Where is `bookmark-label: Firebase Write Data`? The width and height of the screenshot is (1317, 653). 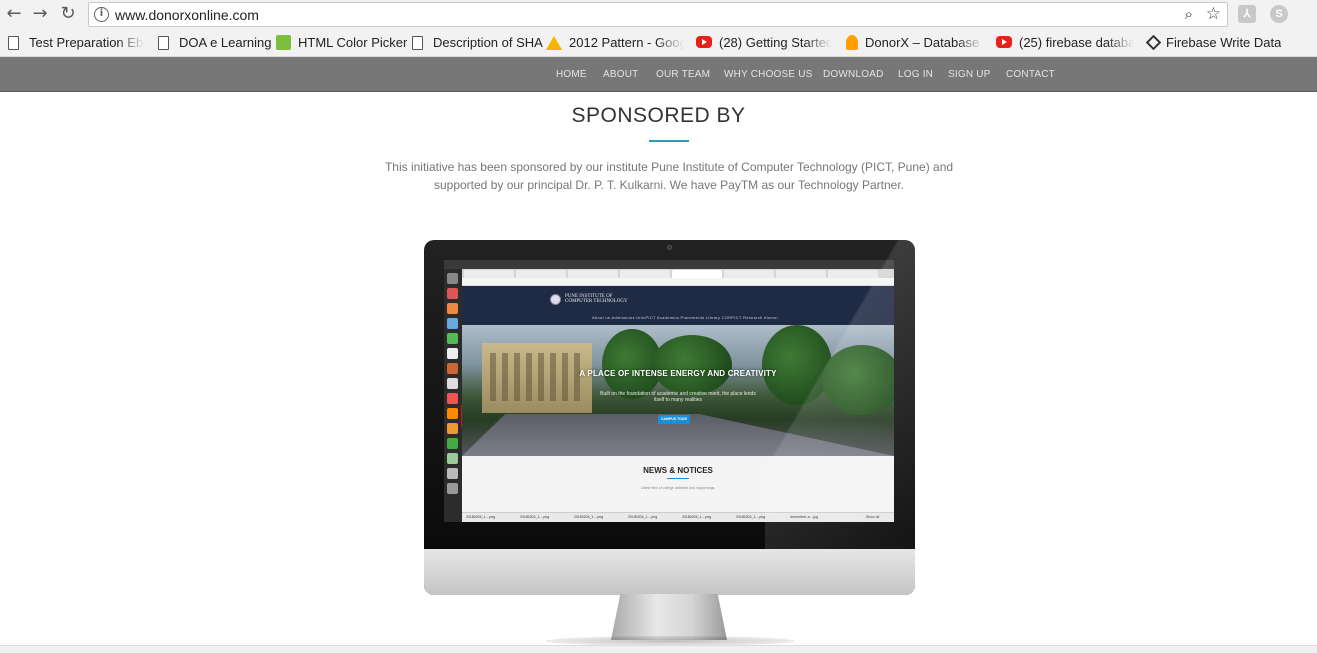 bookmark-label: Firebase Write Data is located at coordinates (1224, 42).